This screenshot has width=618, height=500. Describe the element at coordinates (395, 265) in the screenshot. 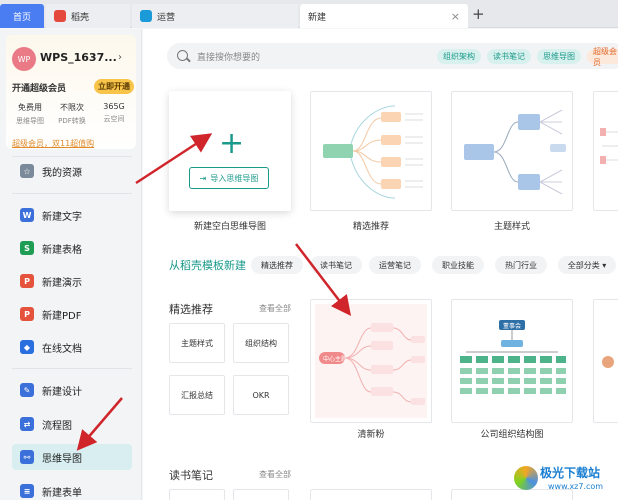

I see `pill-ops: 运营笔记` at that location.